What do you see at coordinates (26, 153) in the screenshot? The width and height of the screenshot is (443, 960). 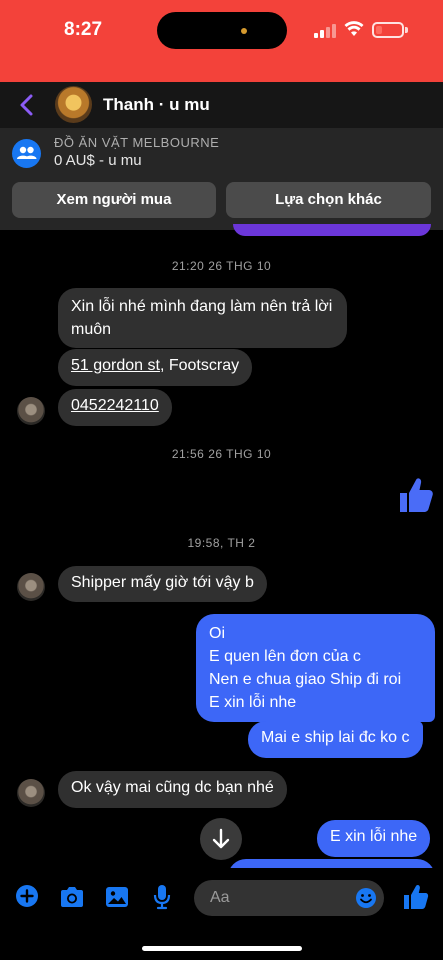 I see `group-icon` at bounding box center [26, 153].